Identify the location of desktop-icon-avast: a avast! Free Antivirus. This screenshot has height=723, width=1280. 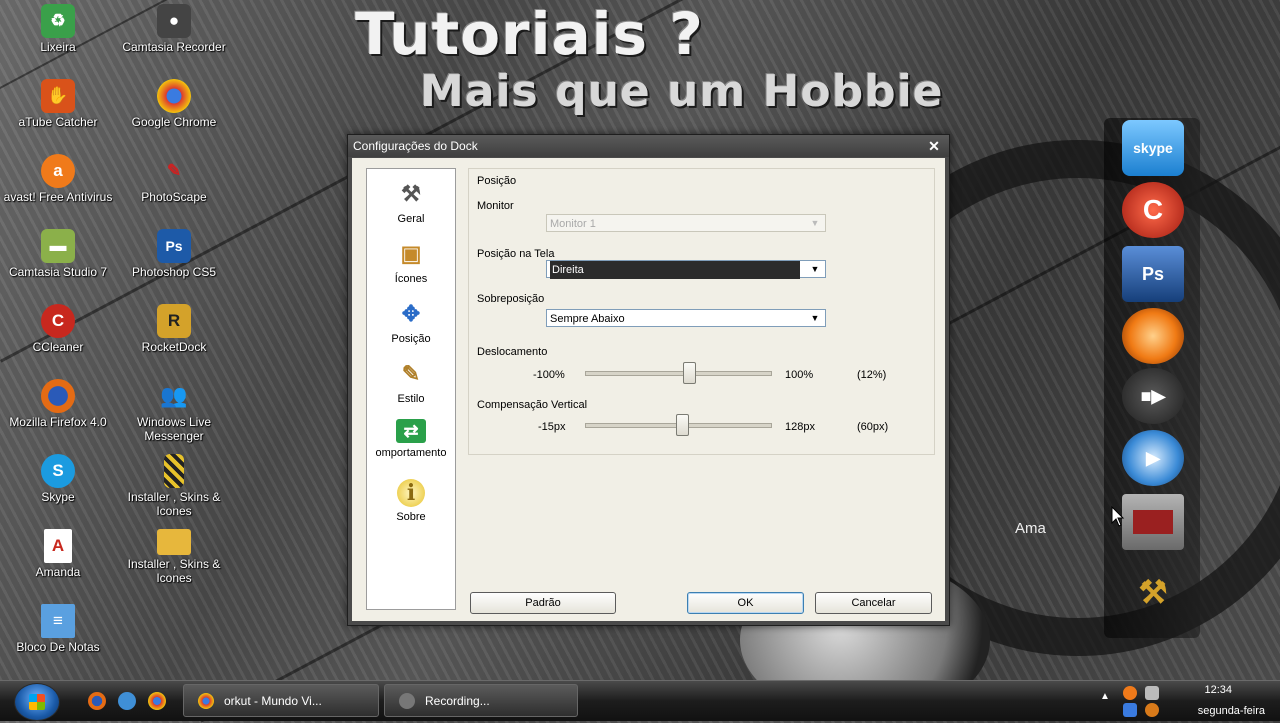
(58, 179).